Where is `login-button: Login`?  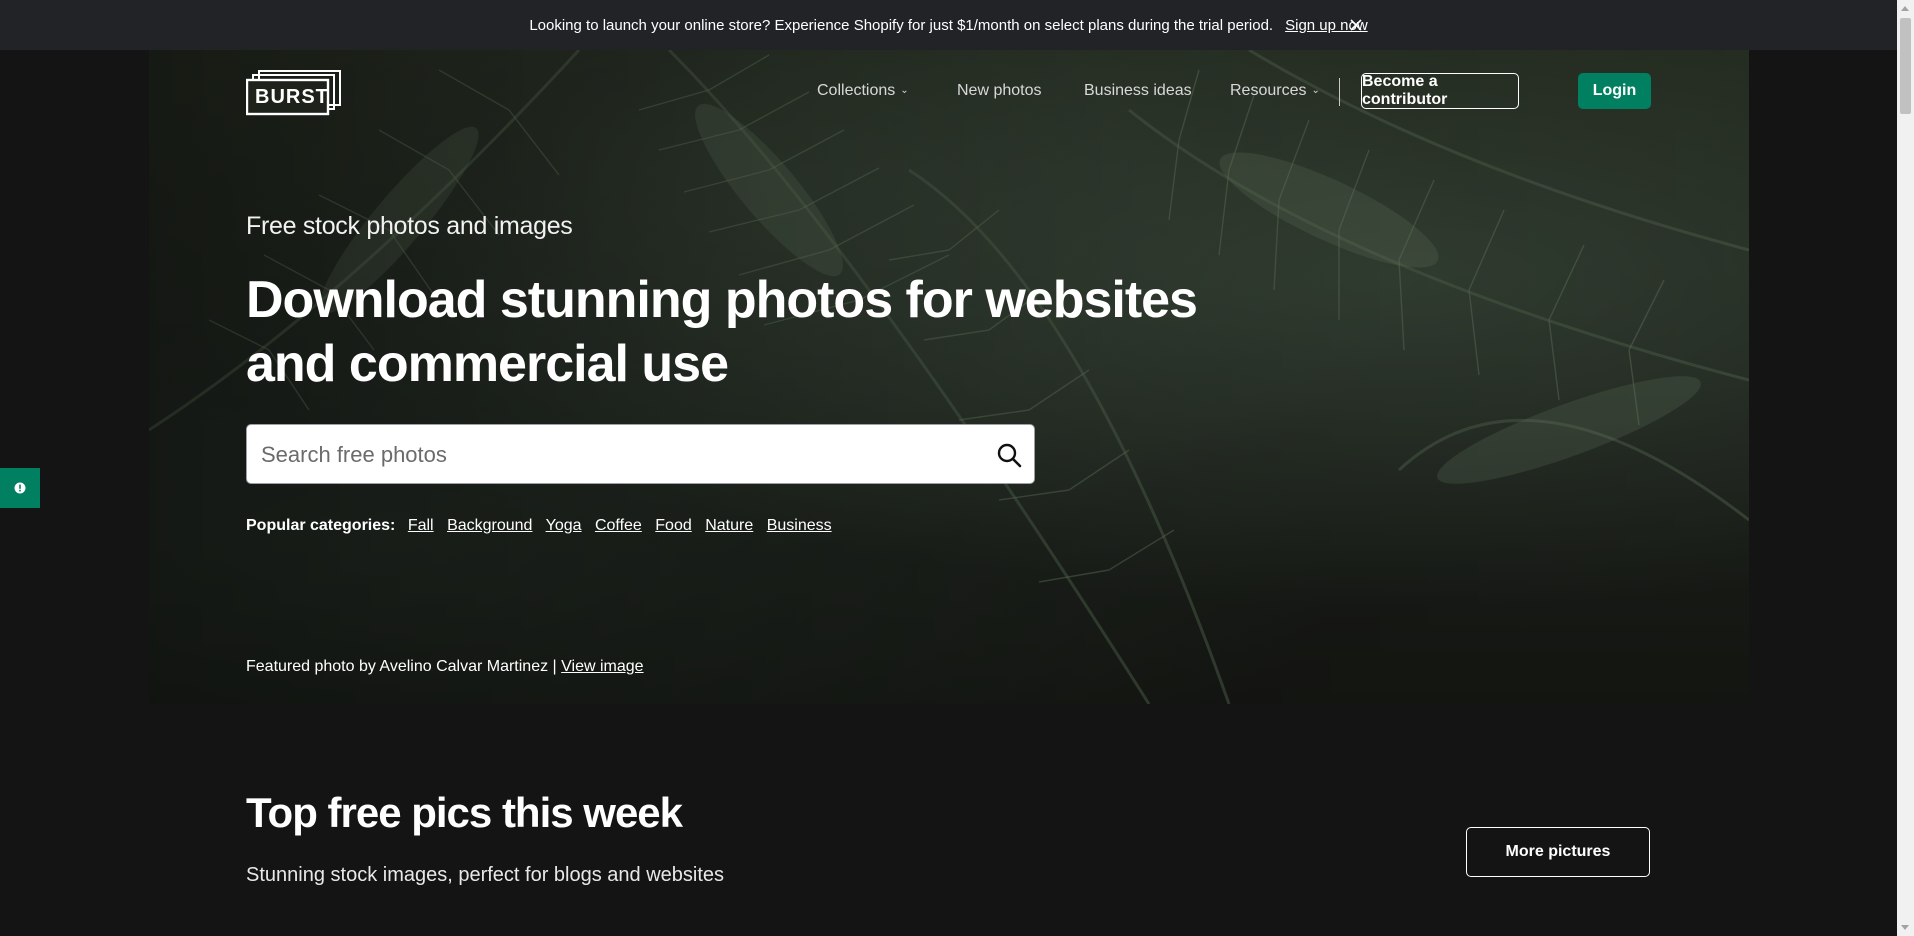
login-button: Login is located at coordinates (1614, 91).